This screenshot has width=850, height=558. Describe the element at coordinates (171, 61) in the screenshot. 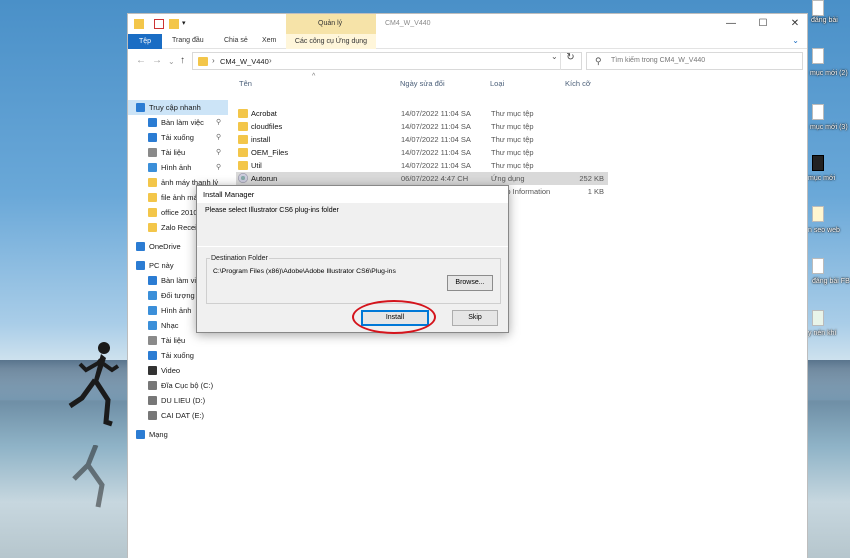

I see `recent-dropdown-icon: ⌄` at that location.